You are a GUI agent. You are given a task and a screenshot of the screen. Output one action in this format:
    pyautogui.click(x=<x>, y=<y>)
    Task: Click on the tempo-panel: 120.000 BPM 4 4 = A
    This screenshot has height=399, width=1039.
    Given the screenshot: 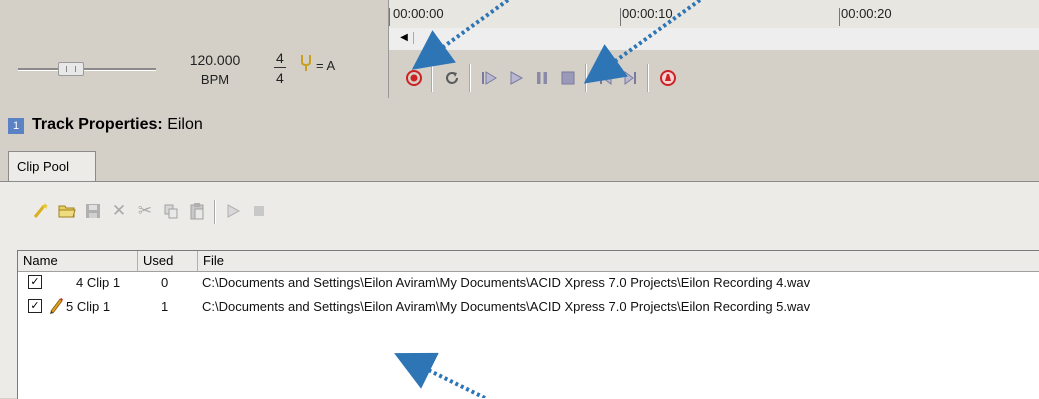 What is the action you would take?
    pyautogui.click(x=192, y=49)
    